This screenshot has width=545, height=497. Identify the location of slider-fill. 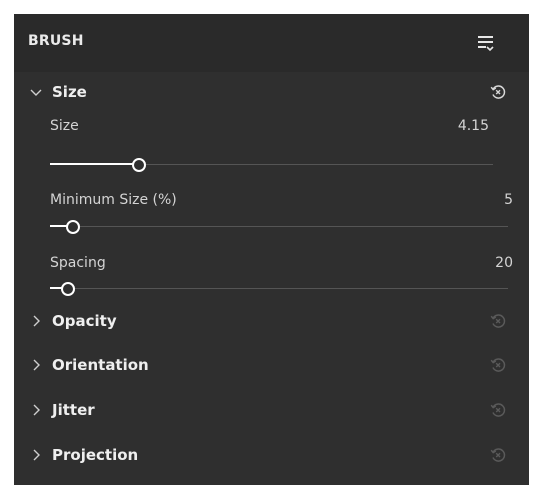
(94, 164).